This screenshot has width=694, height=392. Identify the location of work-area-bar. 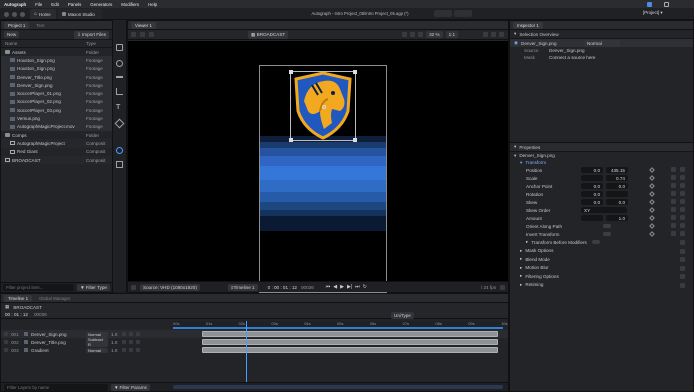
(338, 328).